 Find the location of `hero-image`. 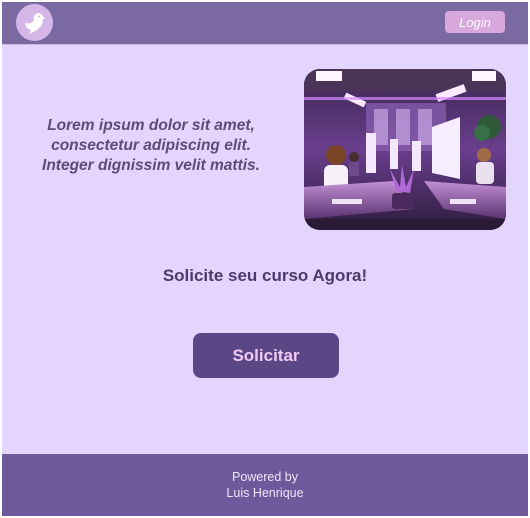

hero-image is located at coordinates (405, 149).